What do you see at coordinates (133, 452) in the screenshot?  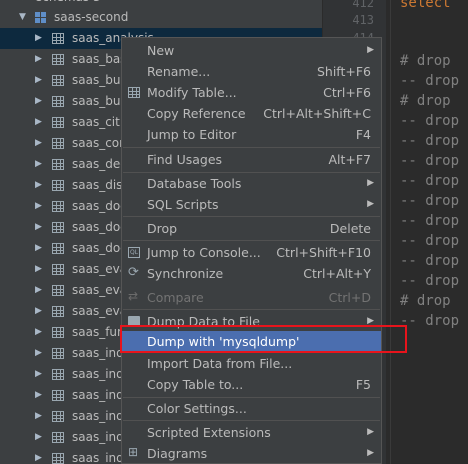 I see `diagram-icon: ⊞` at bounding box center [133, 452].